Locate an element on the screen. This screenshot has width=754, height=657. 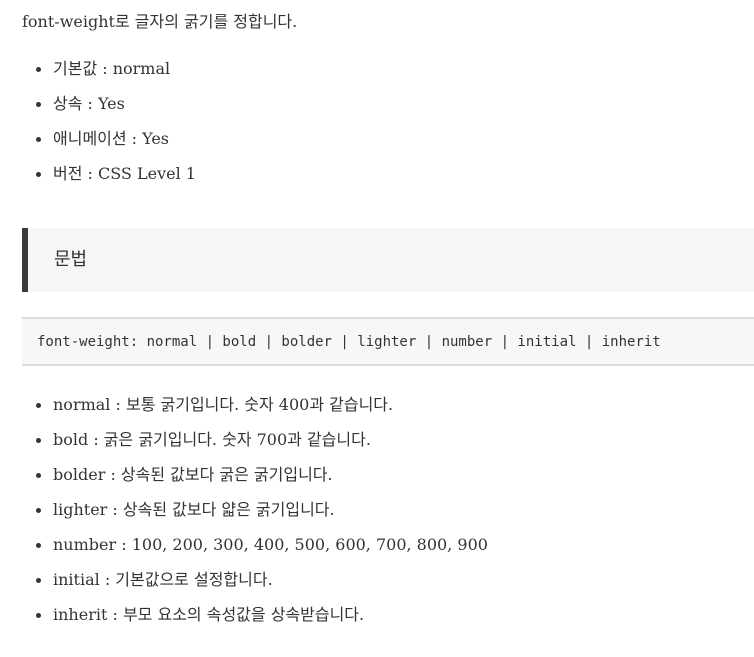
list-item: 기본값 : normal is located at coordinates (98, 76).